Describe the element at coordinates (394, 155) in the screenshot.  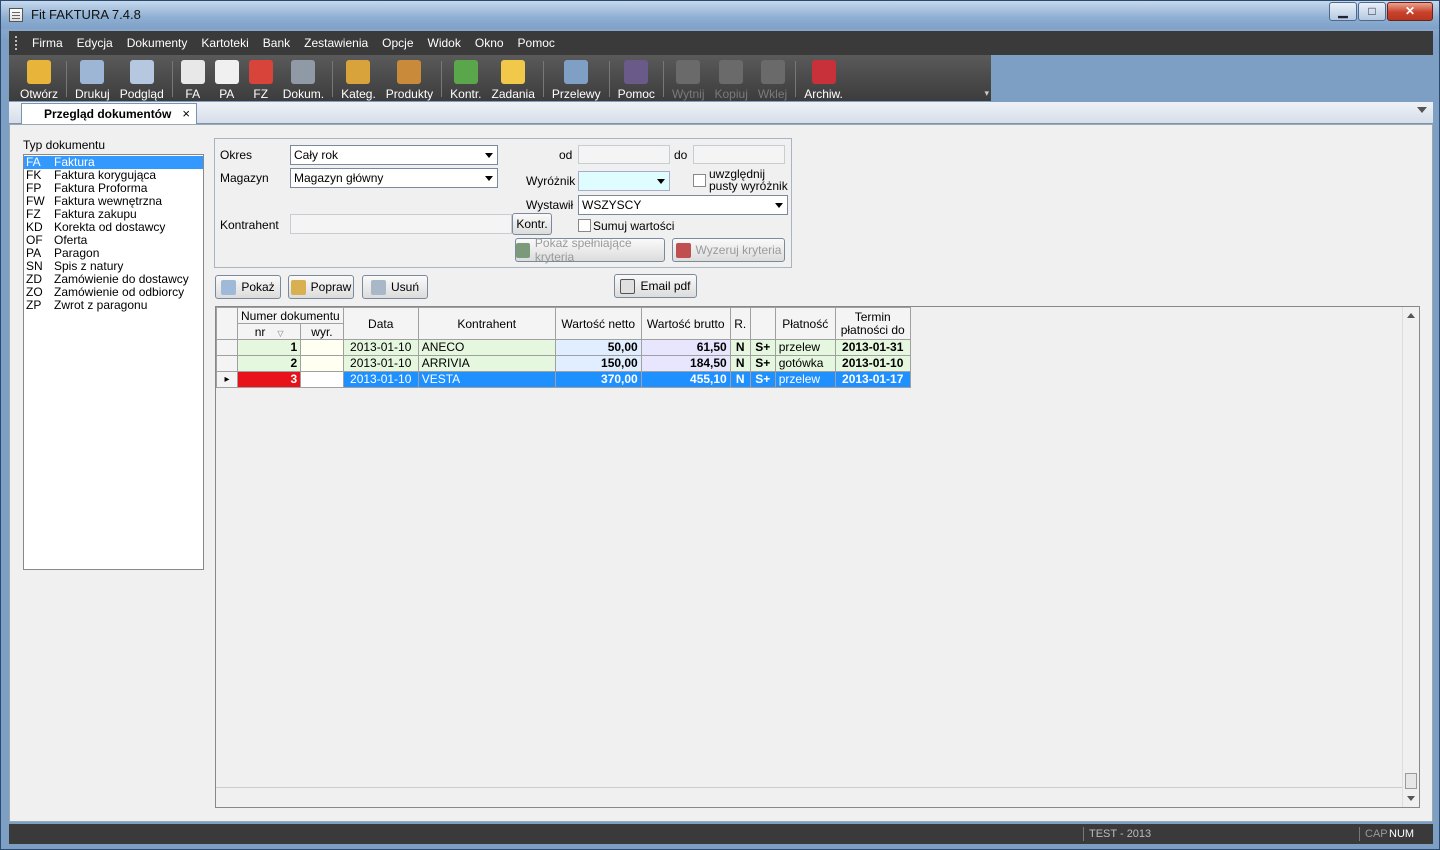
I see `okres-select: Cały rok` at that location.